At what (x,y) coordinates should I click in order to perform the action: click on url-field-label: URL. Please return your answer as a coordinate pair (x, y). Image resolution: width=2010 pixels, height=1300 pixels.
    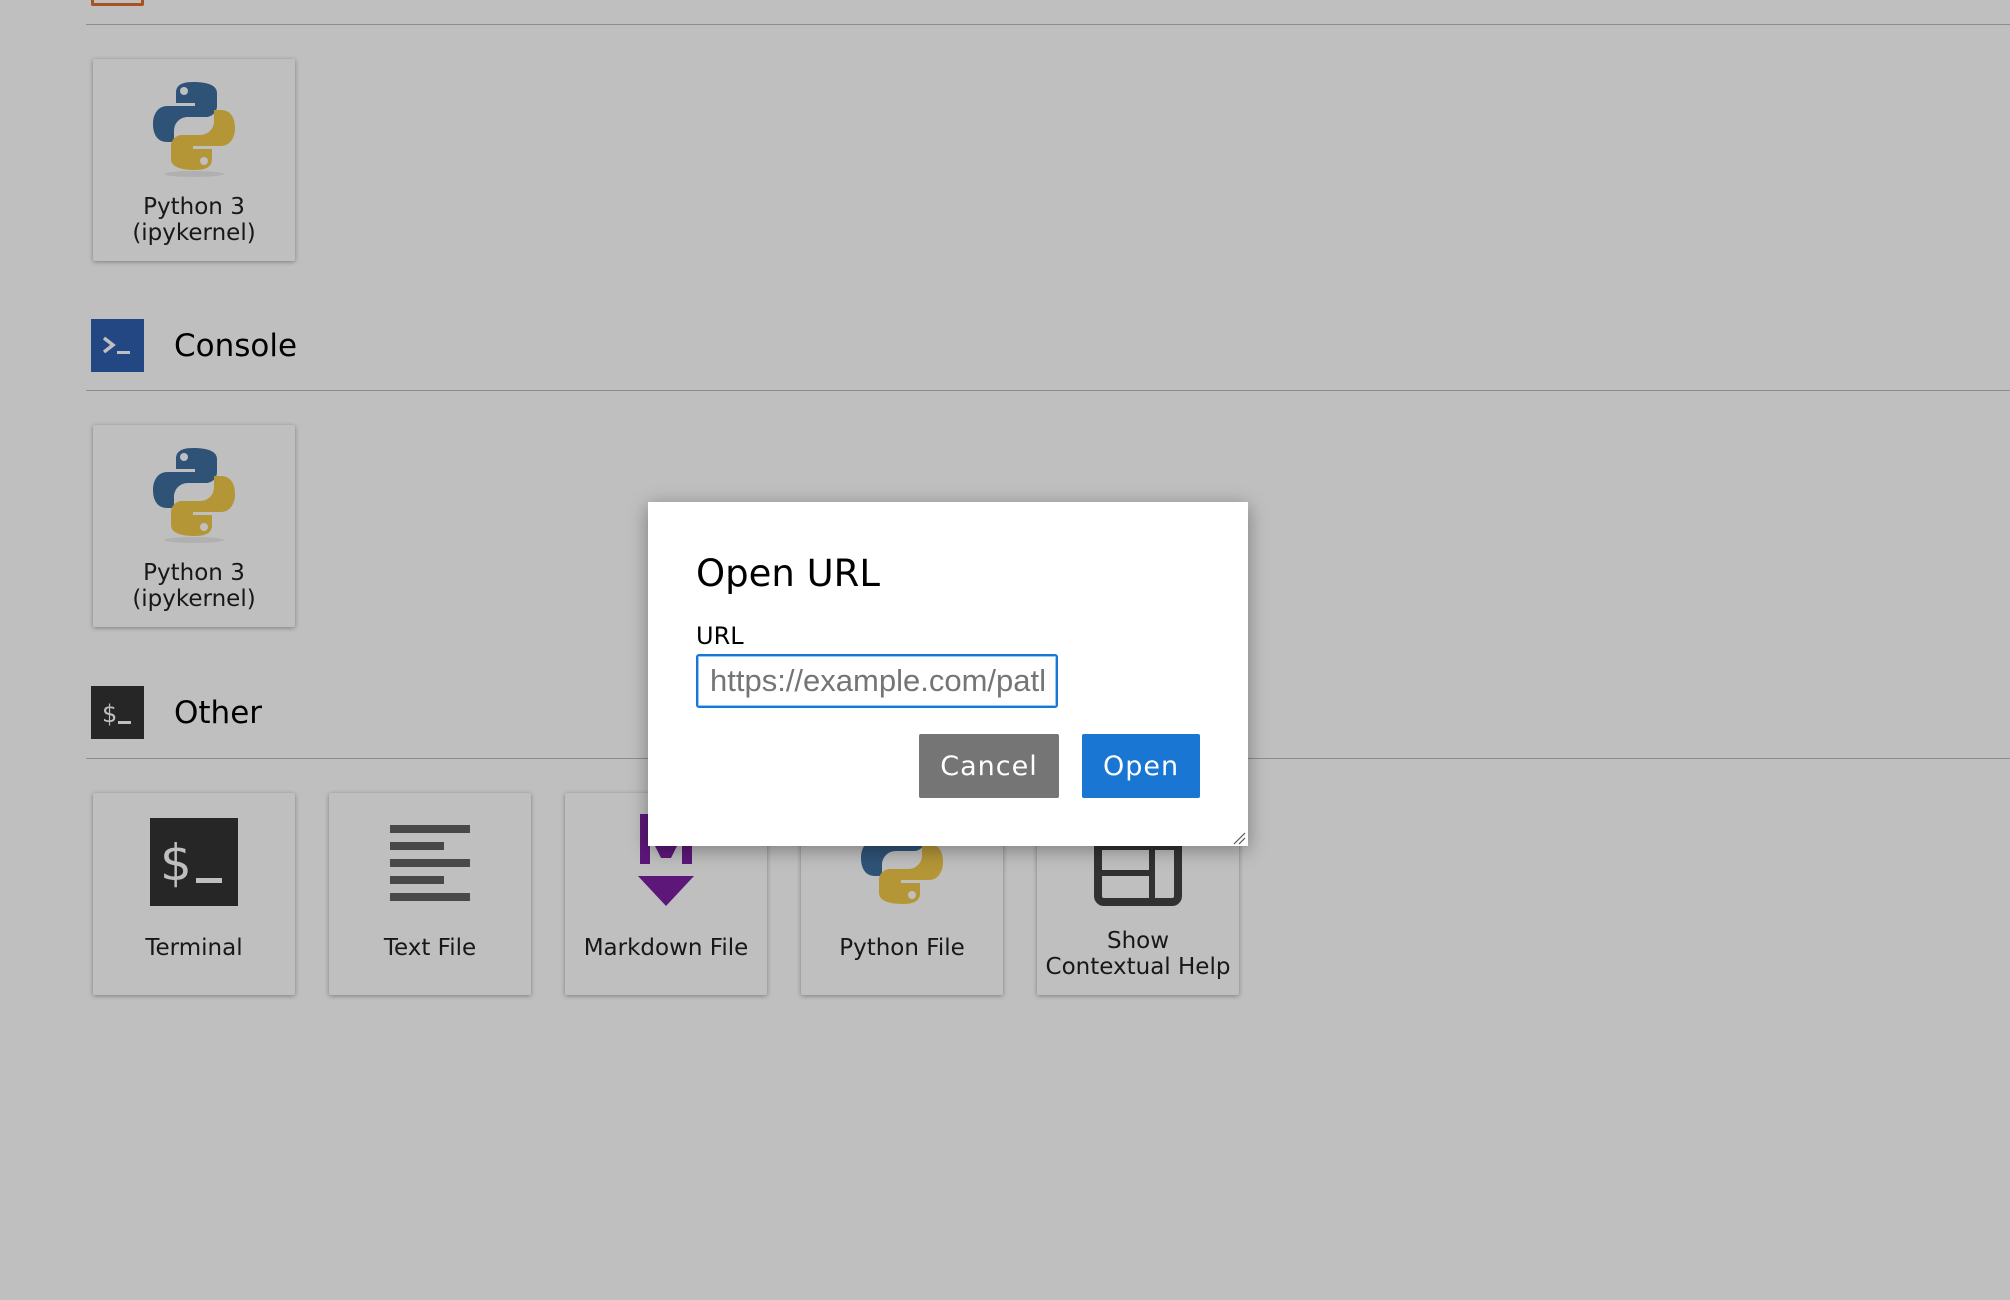
    Looking at the image, I should click on (720, 636).